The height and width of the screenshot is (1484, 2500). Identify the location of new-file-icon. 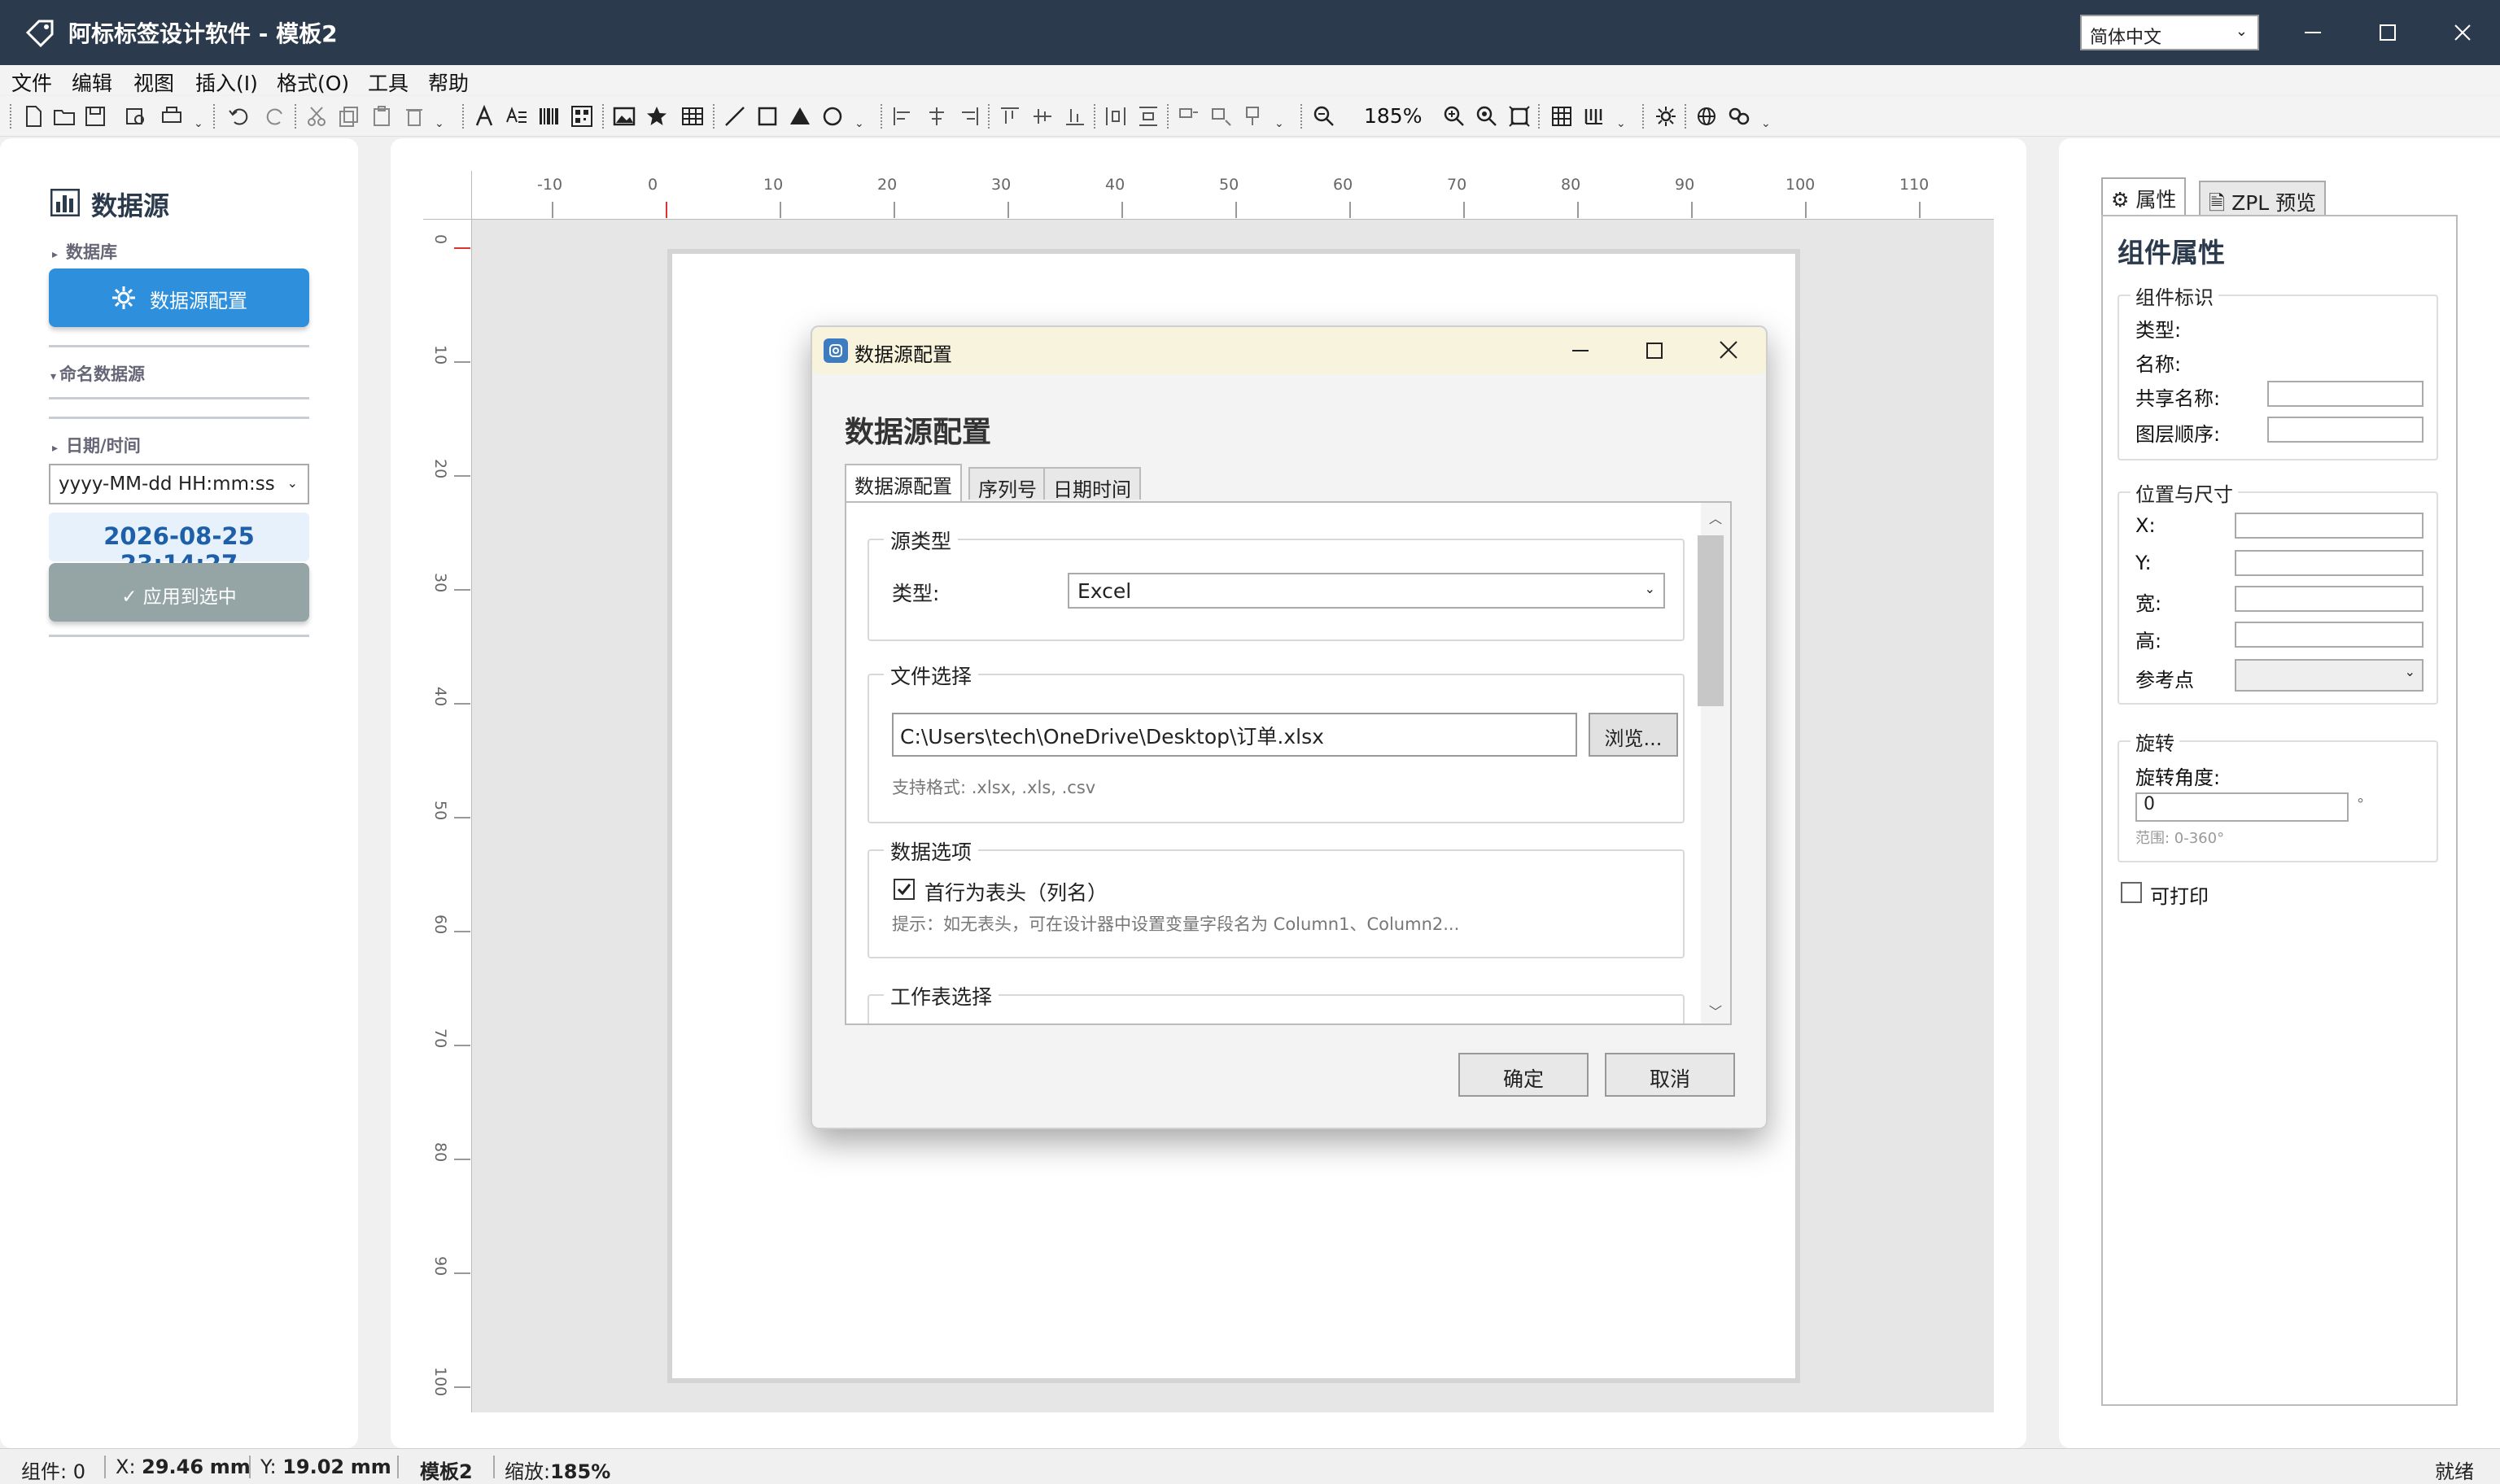
(33, 117).